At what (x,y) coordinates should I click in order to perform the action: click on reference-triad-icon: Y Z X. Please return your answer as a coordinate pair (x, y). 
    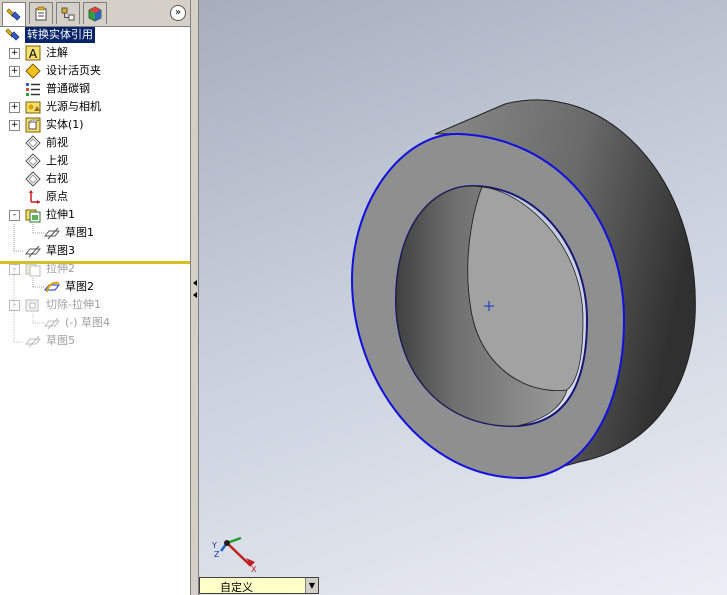
    Looking at the image, I should click on (234, 555).